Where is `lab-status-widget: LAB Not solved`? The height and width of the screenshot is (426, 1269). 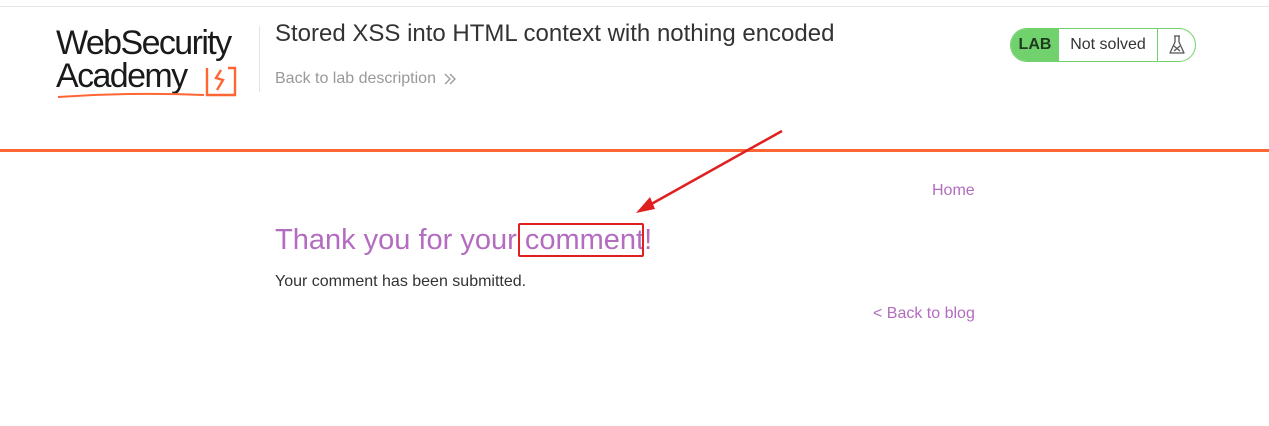 lab-status-widget: LAB Not solved is located at coordinates (1103, 45).